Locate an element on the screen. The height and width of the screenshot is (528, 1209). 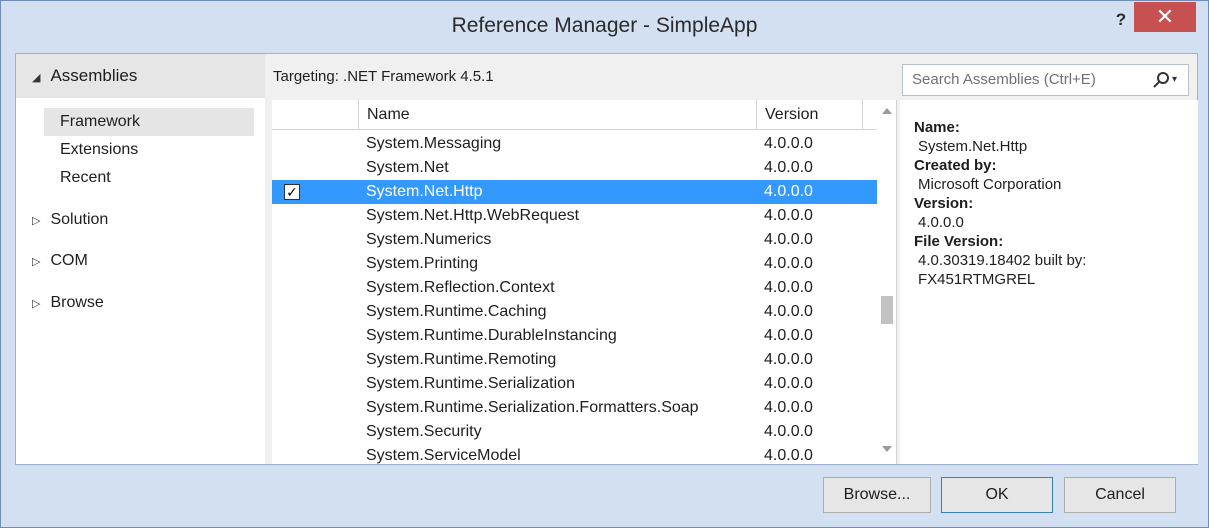
assembly-name: System.Runtime.Remoting is located at coordinates (461, 359).